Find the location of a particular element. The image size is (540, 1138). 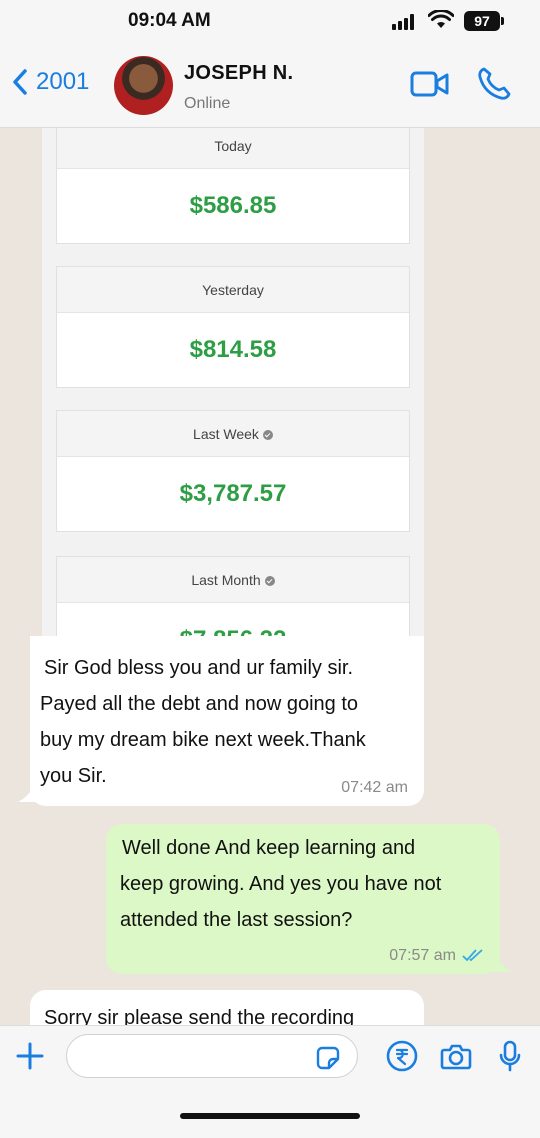

message-line: attended the last session? is located at coordinates (236, 920).